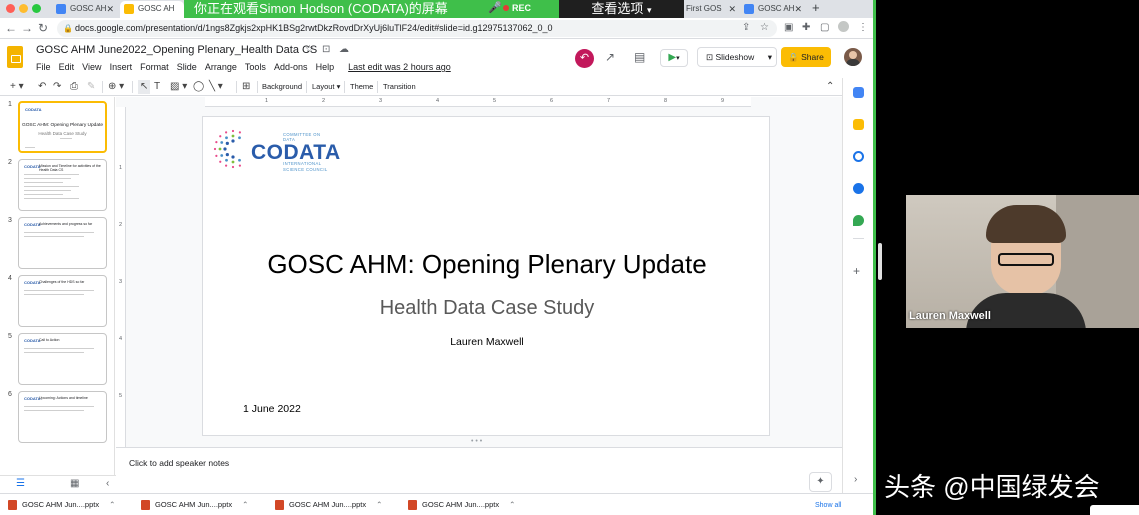  Describe the element at coordinates (309, 49) in the screenshot. I see `star-icon: ☆` at that location.